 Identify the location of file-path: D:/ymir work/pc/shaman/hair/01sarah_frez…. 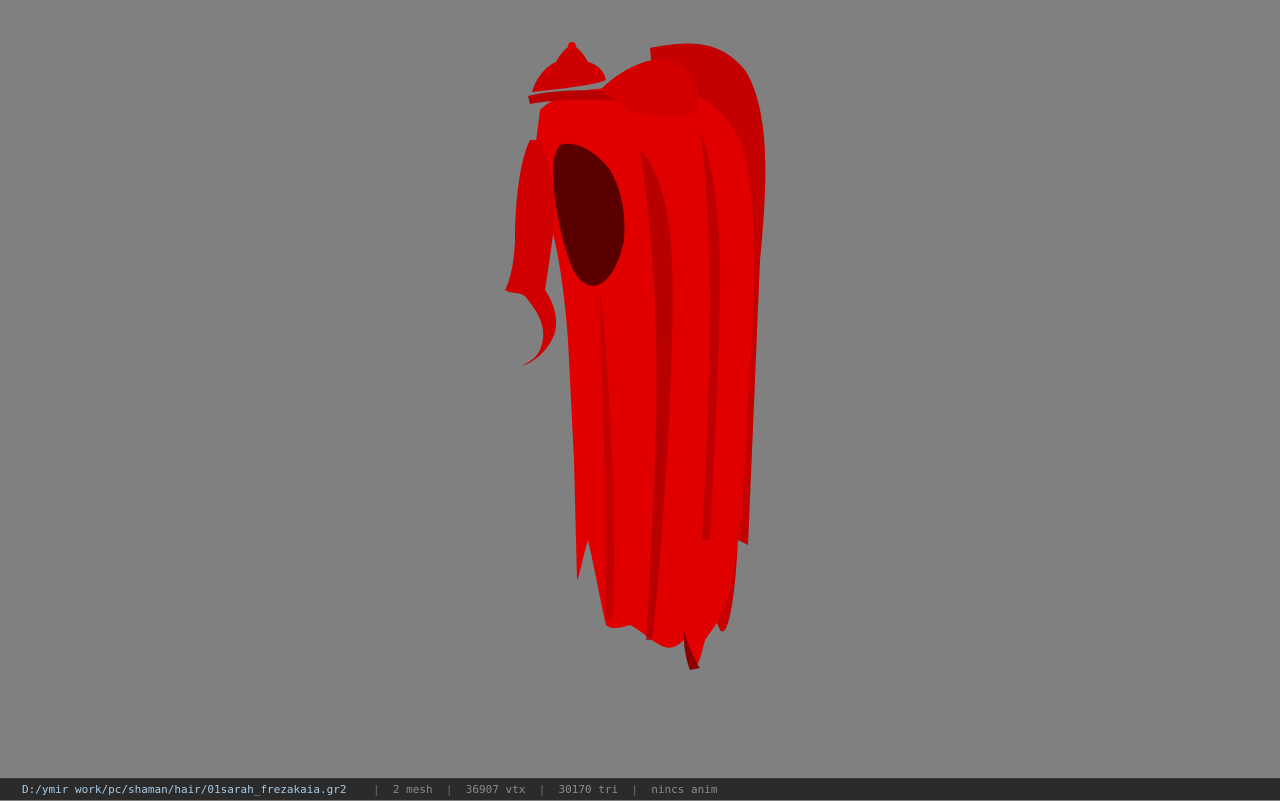
(184, 789).